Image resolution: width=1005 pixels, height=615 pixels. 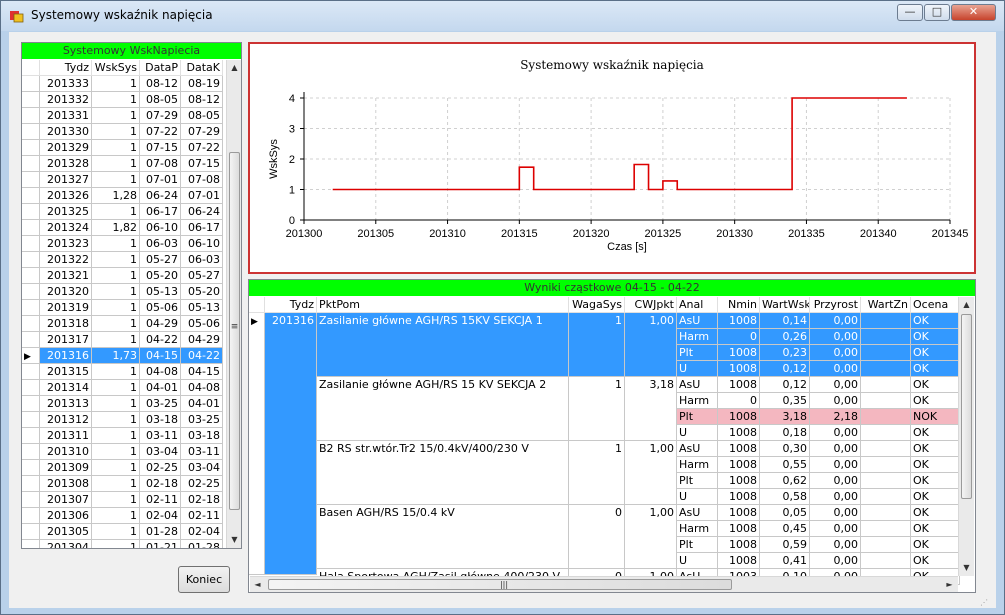 What do you see at coordinates (125, 544) in the screenshot?
I see `table-row: 201304 1 01-21 01-28` at bounding box center [125, 544].